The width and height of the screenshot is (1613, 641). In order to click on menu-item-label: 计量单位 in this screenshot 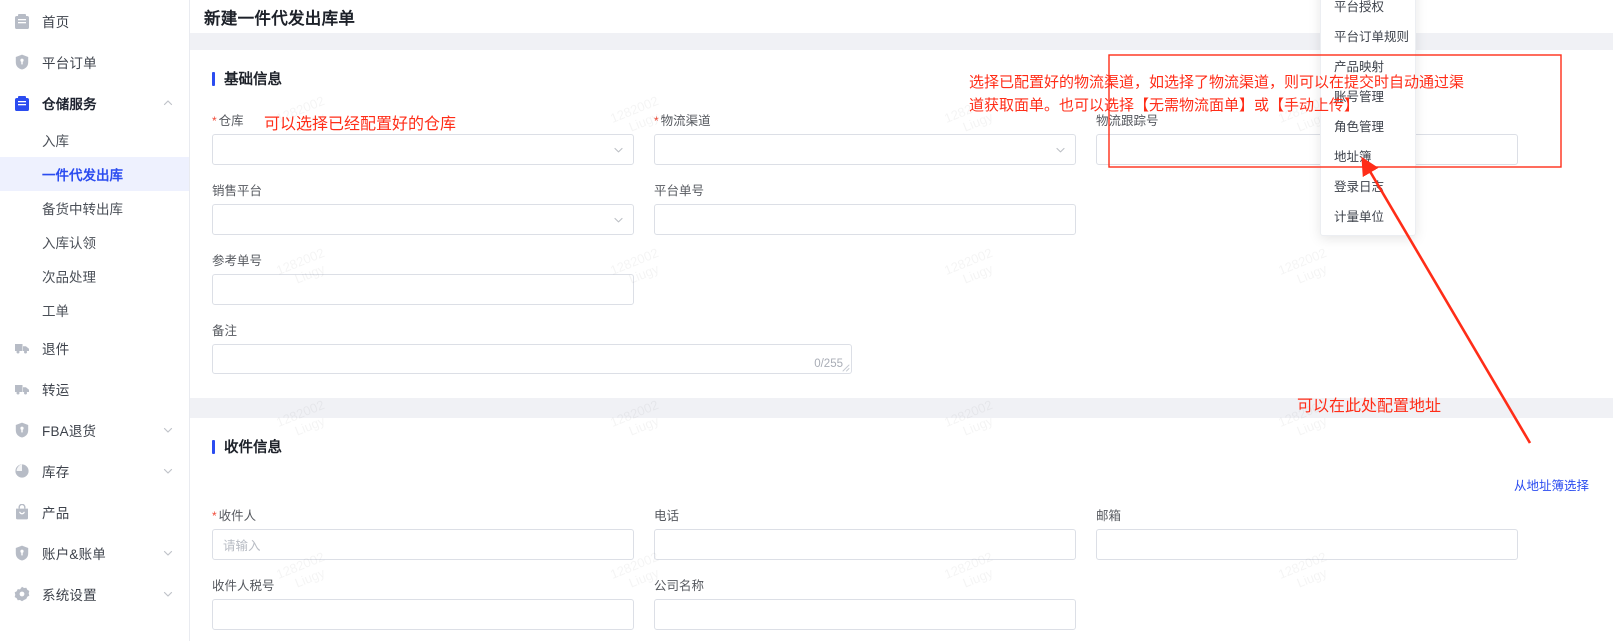, I will do `click(1359, 216)`.